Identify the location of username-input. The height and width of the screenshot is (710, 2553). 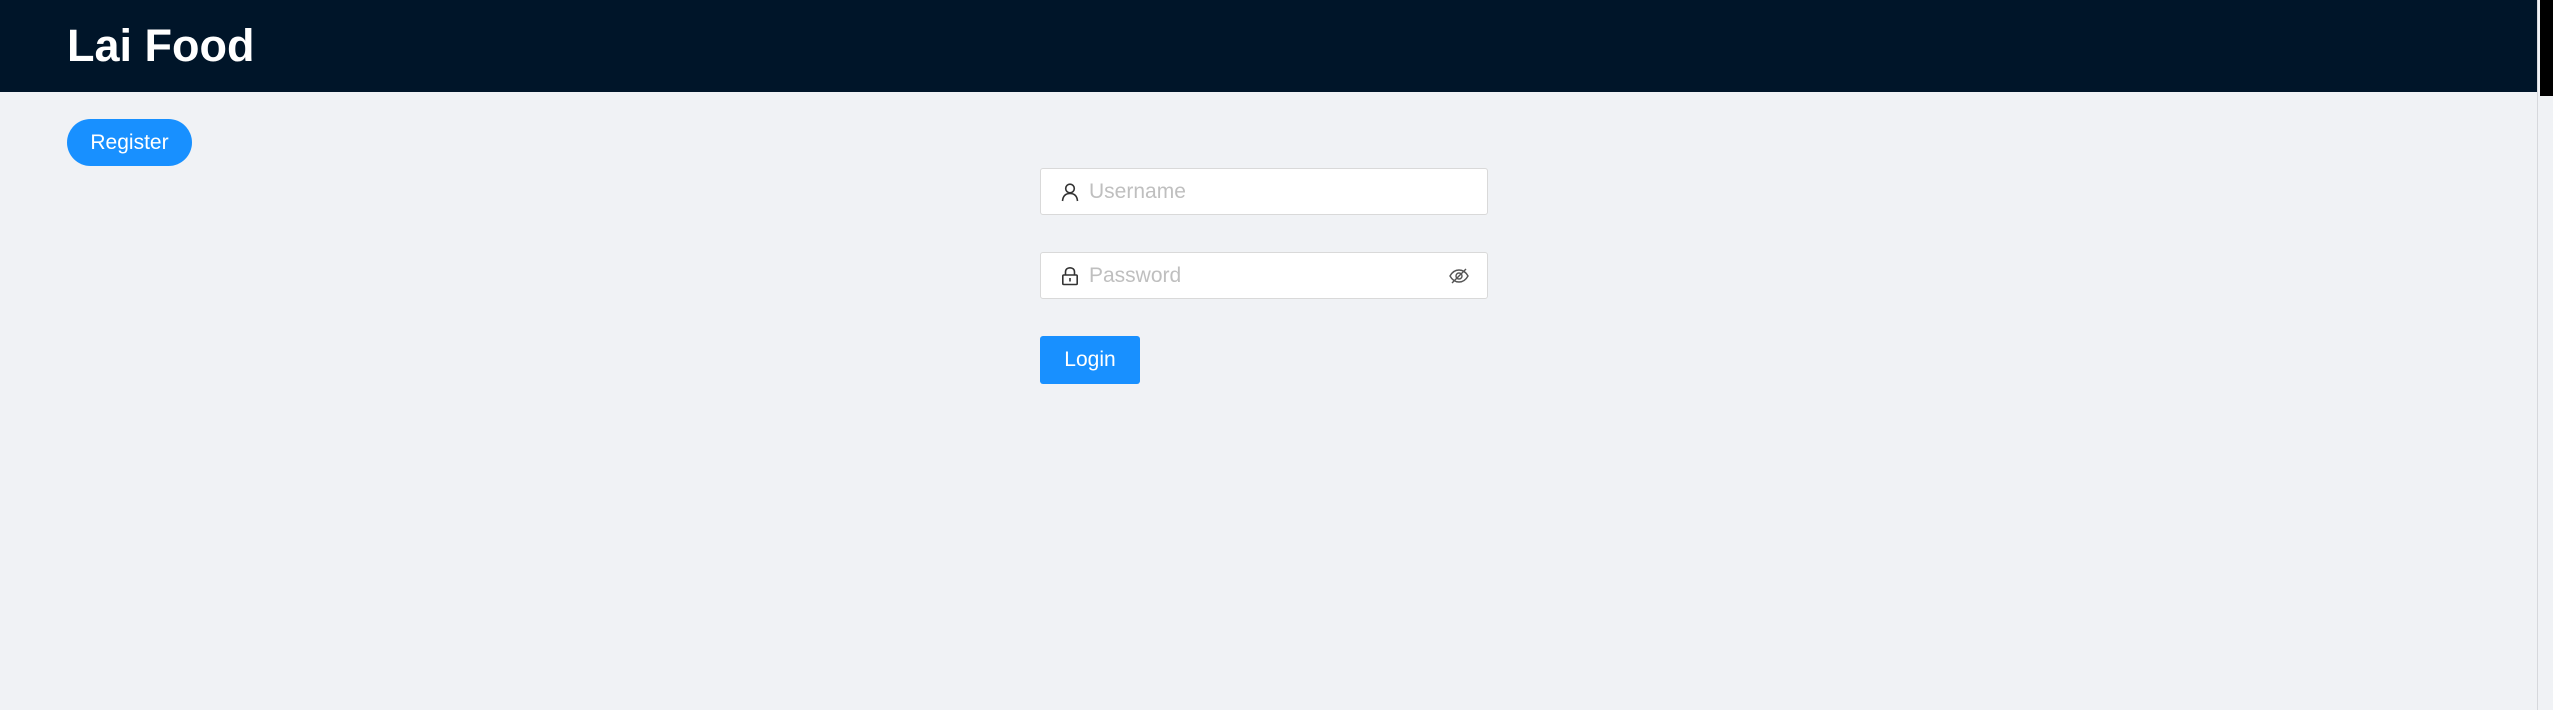
(1288, 191).